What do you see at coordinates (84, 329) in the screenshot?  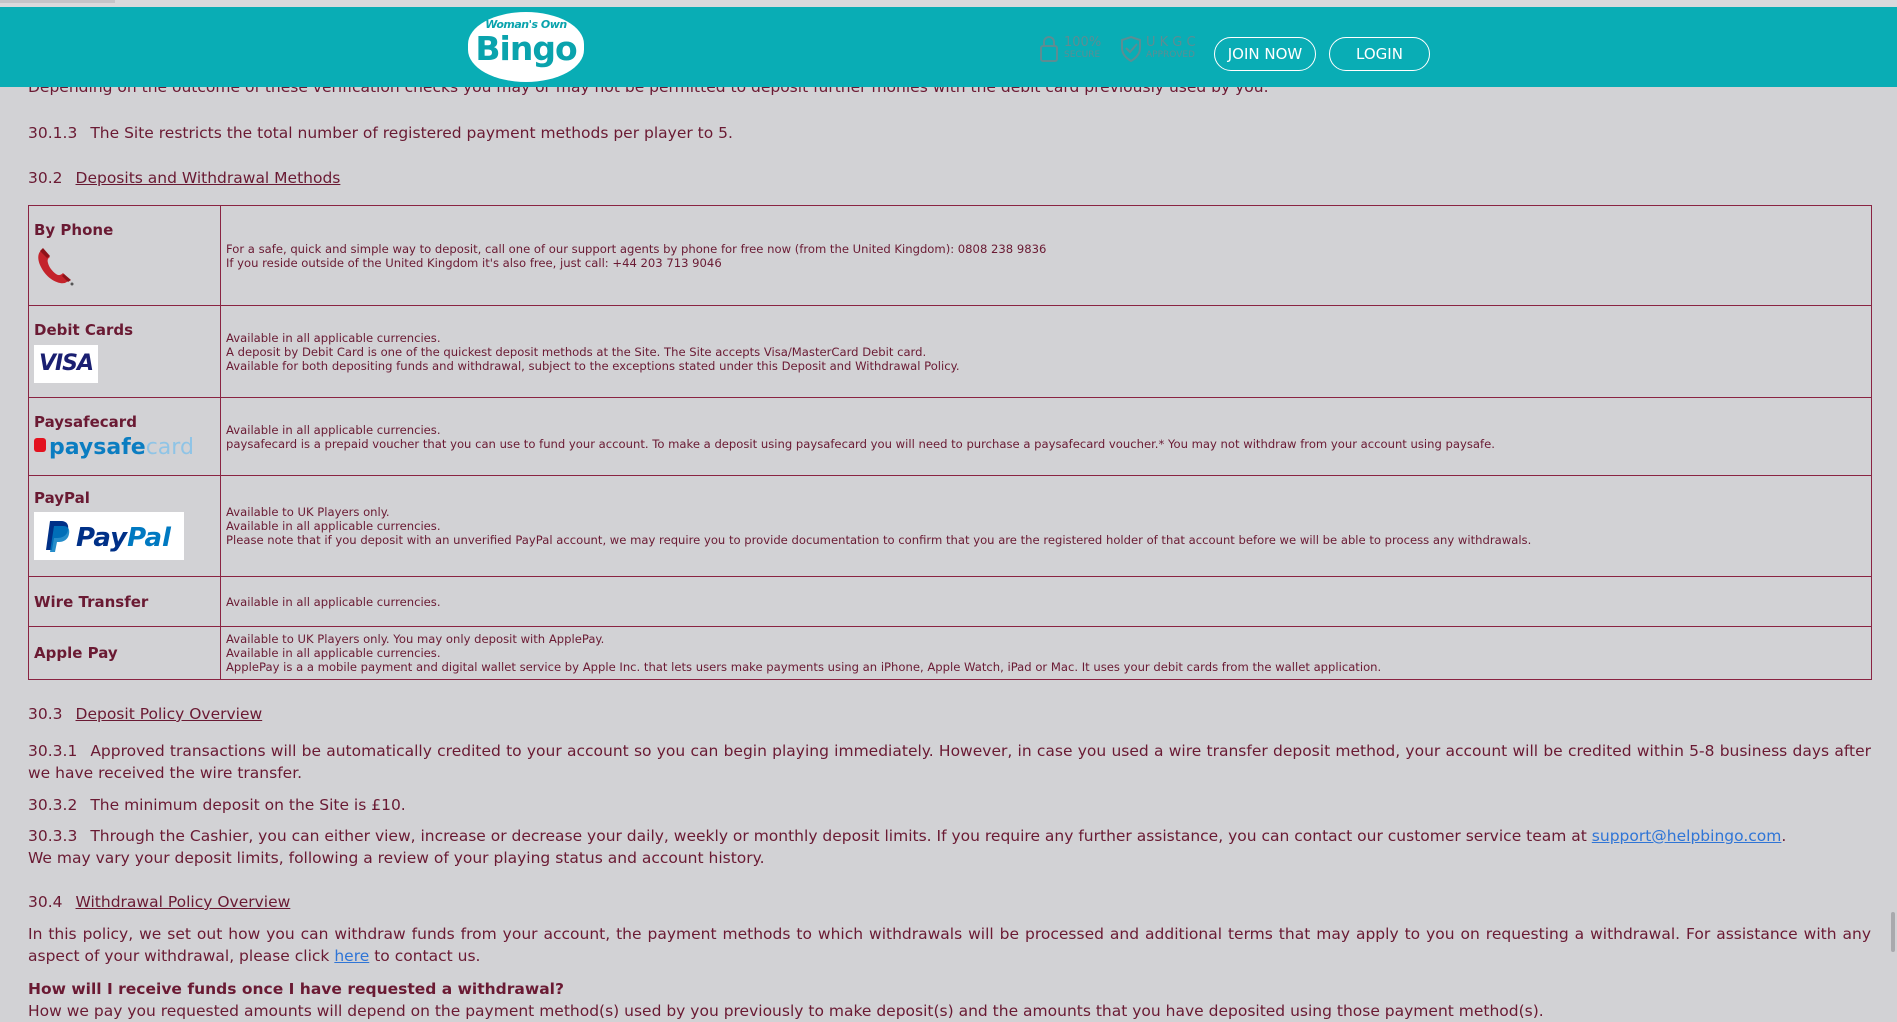 I see `method-name: Debit Cards` at bounding box center [84, 329].